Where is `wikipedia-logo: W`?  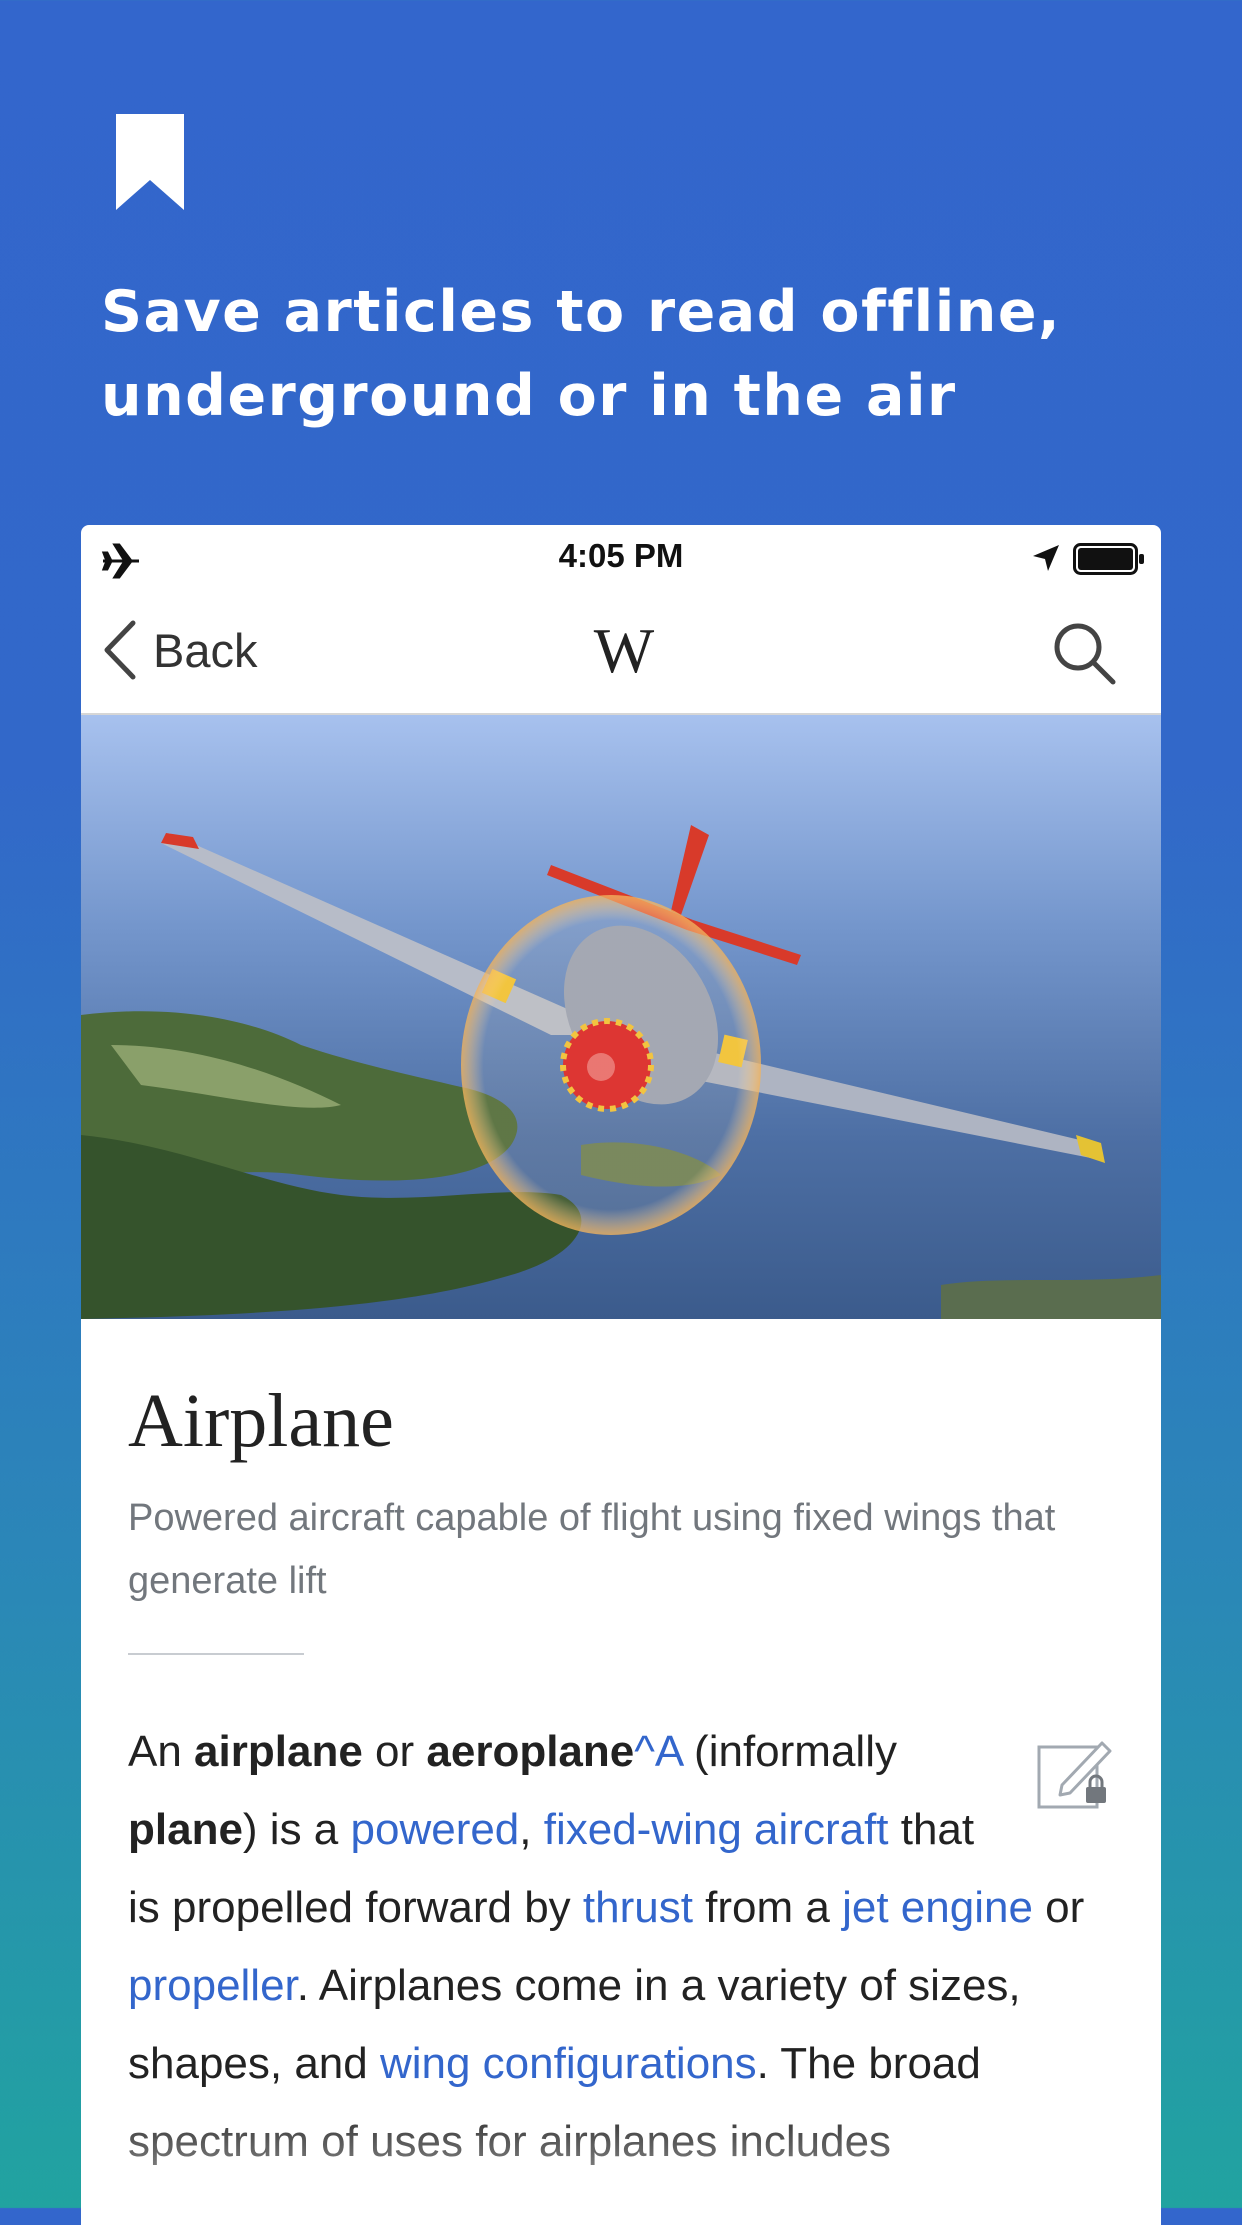 wikipedia-logo: W is located at coordinates (623, 650).